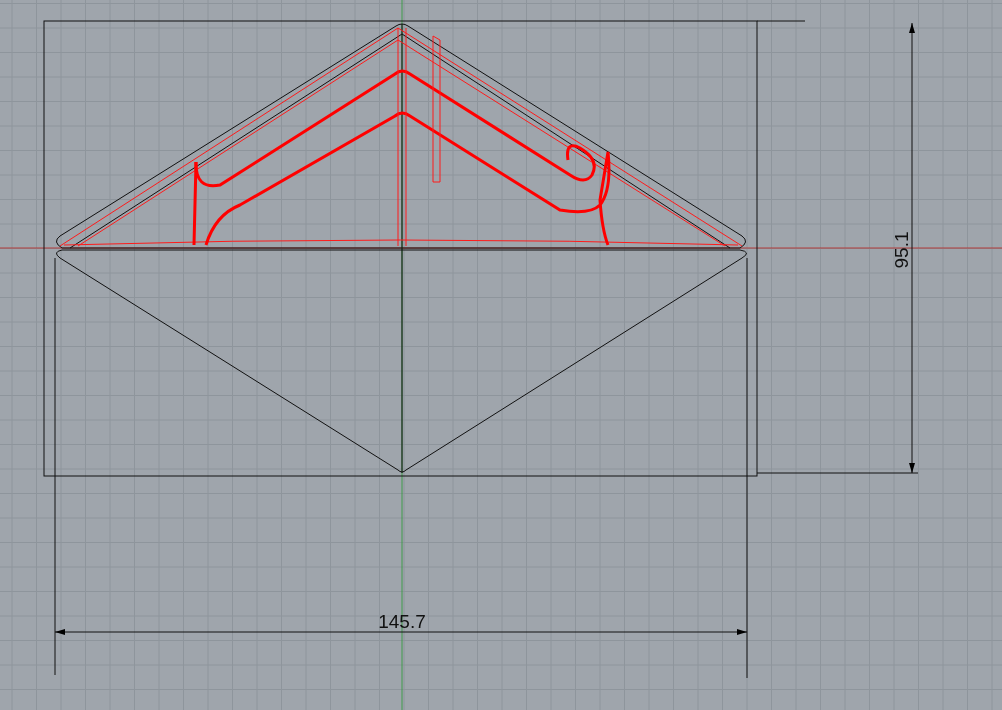 The height and width of the screenshot is (710, 1002). Describe the element at coordinates (402, 621) in the screenshot. I see `dimension-text: 145.7` at that location.